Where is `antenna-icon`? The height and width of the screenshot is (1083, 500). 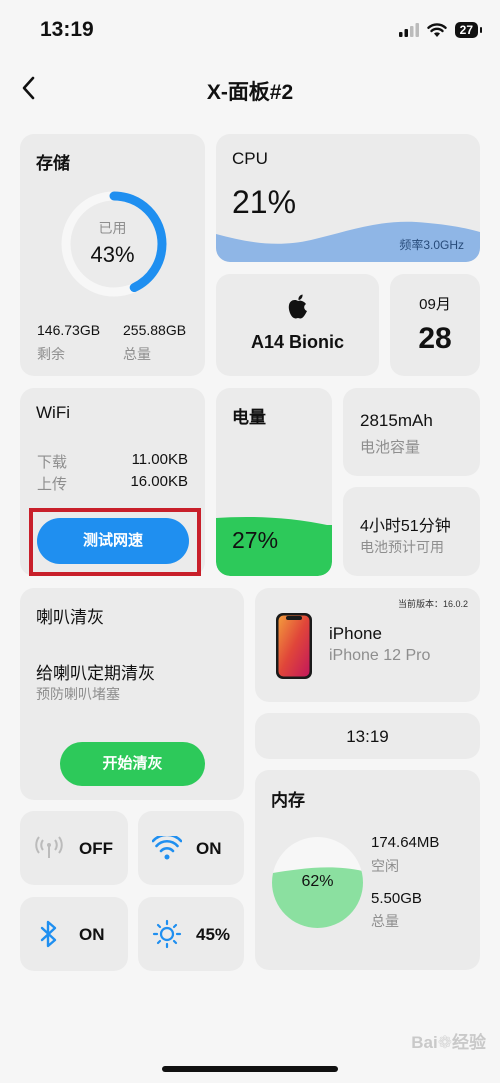
antenna-icon is located at coordinates (49, 848).